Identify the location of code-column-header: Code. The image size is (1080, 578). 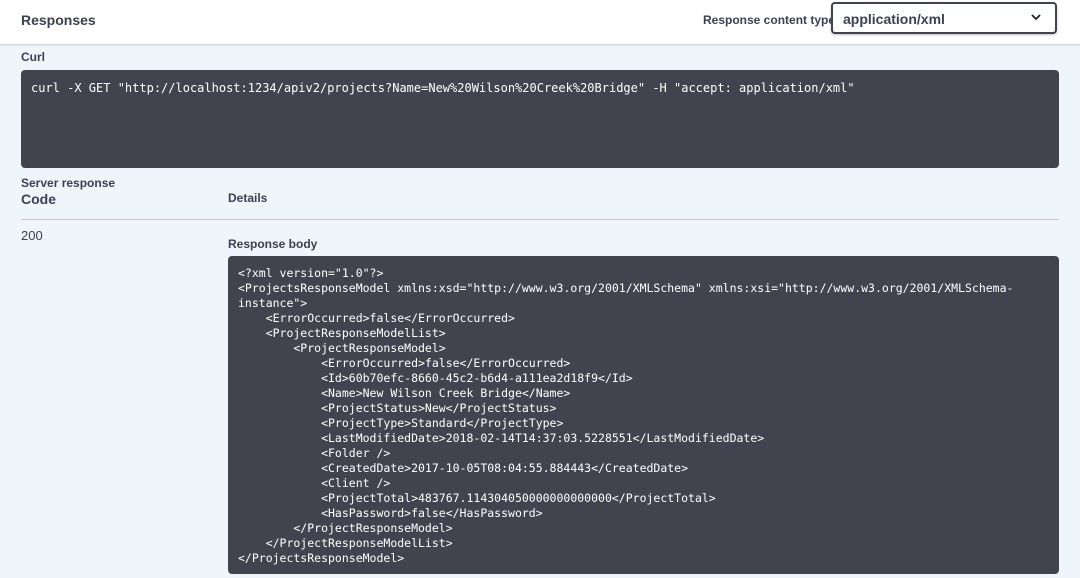
(38, 199).